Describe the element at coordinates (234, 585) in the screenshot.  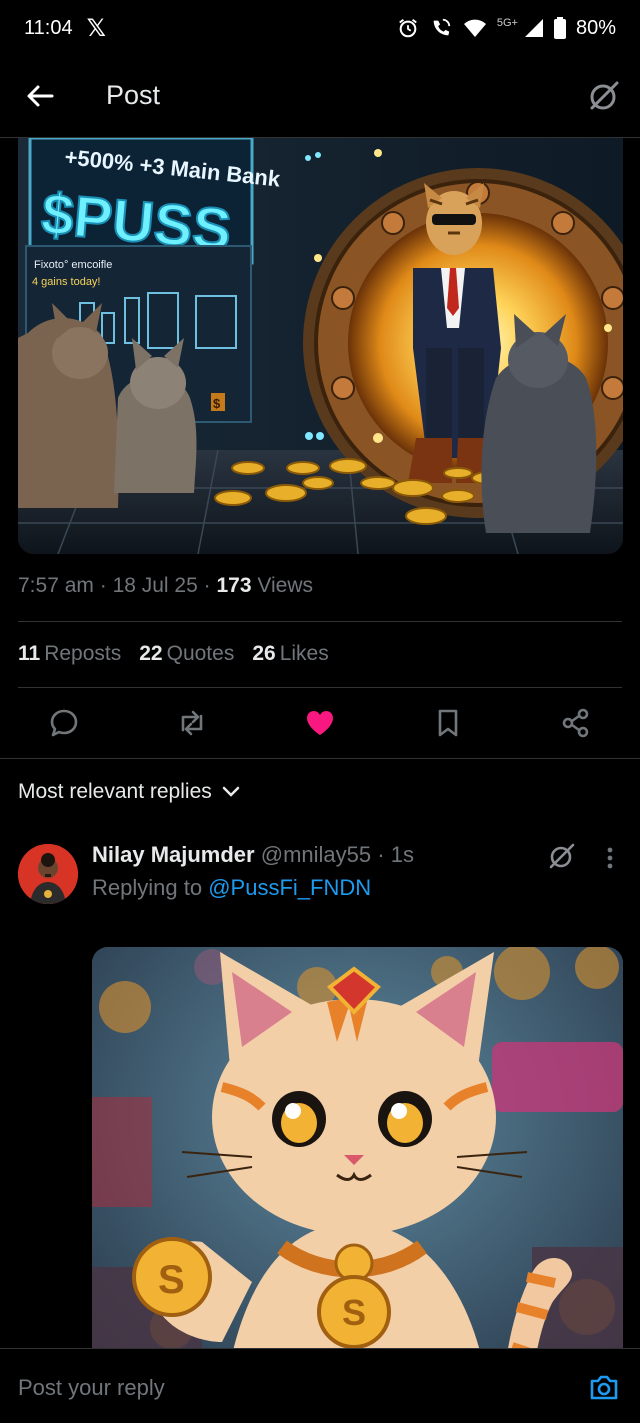
I see `views-count: 173` at that location.